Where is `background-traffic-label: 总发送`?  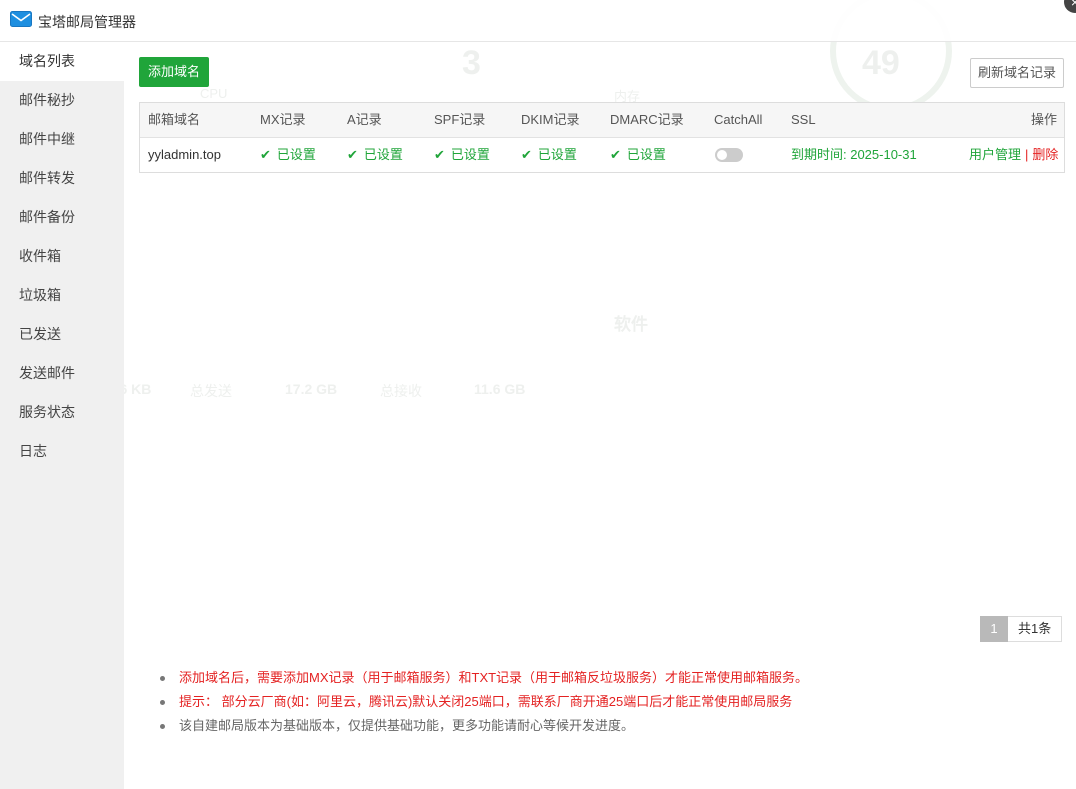 background-traffic-label: 总发送 is located at coordinates (211, 391).